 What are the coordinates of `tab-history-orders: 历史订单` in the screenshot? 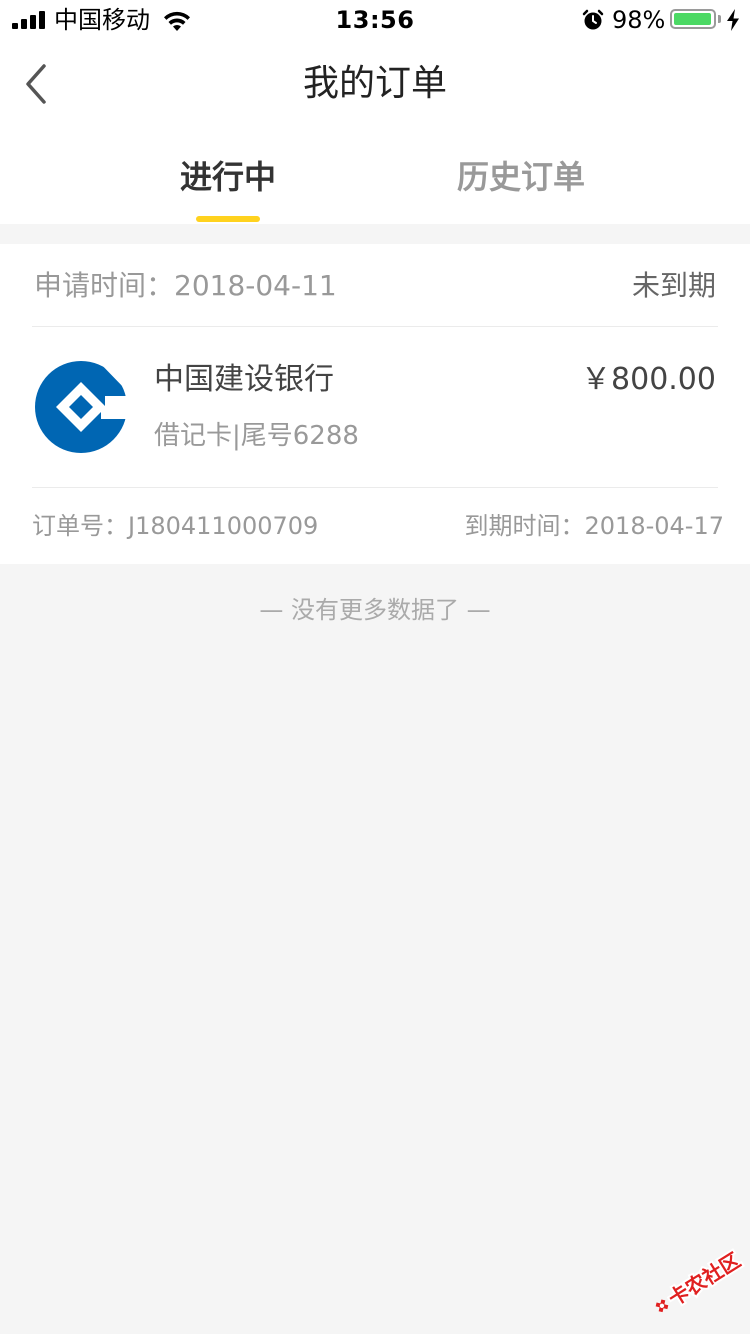 It's located at (521, 177).